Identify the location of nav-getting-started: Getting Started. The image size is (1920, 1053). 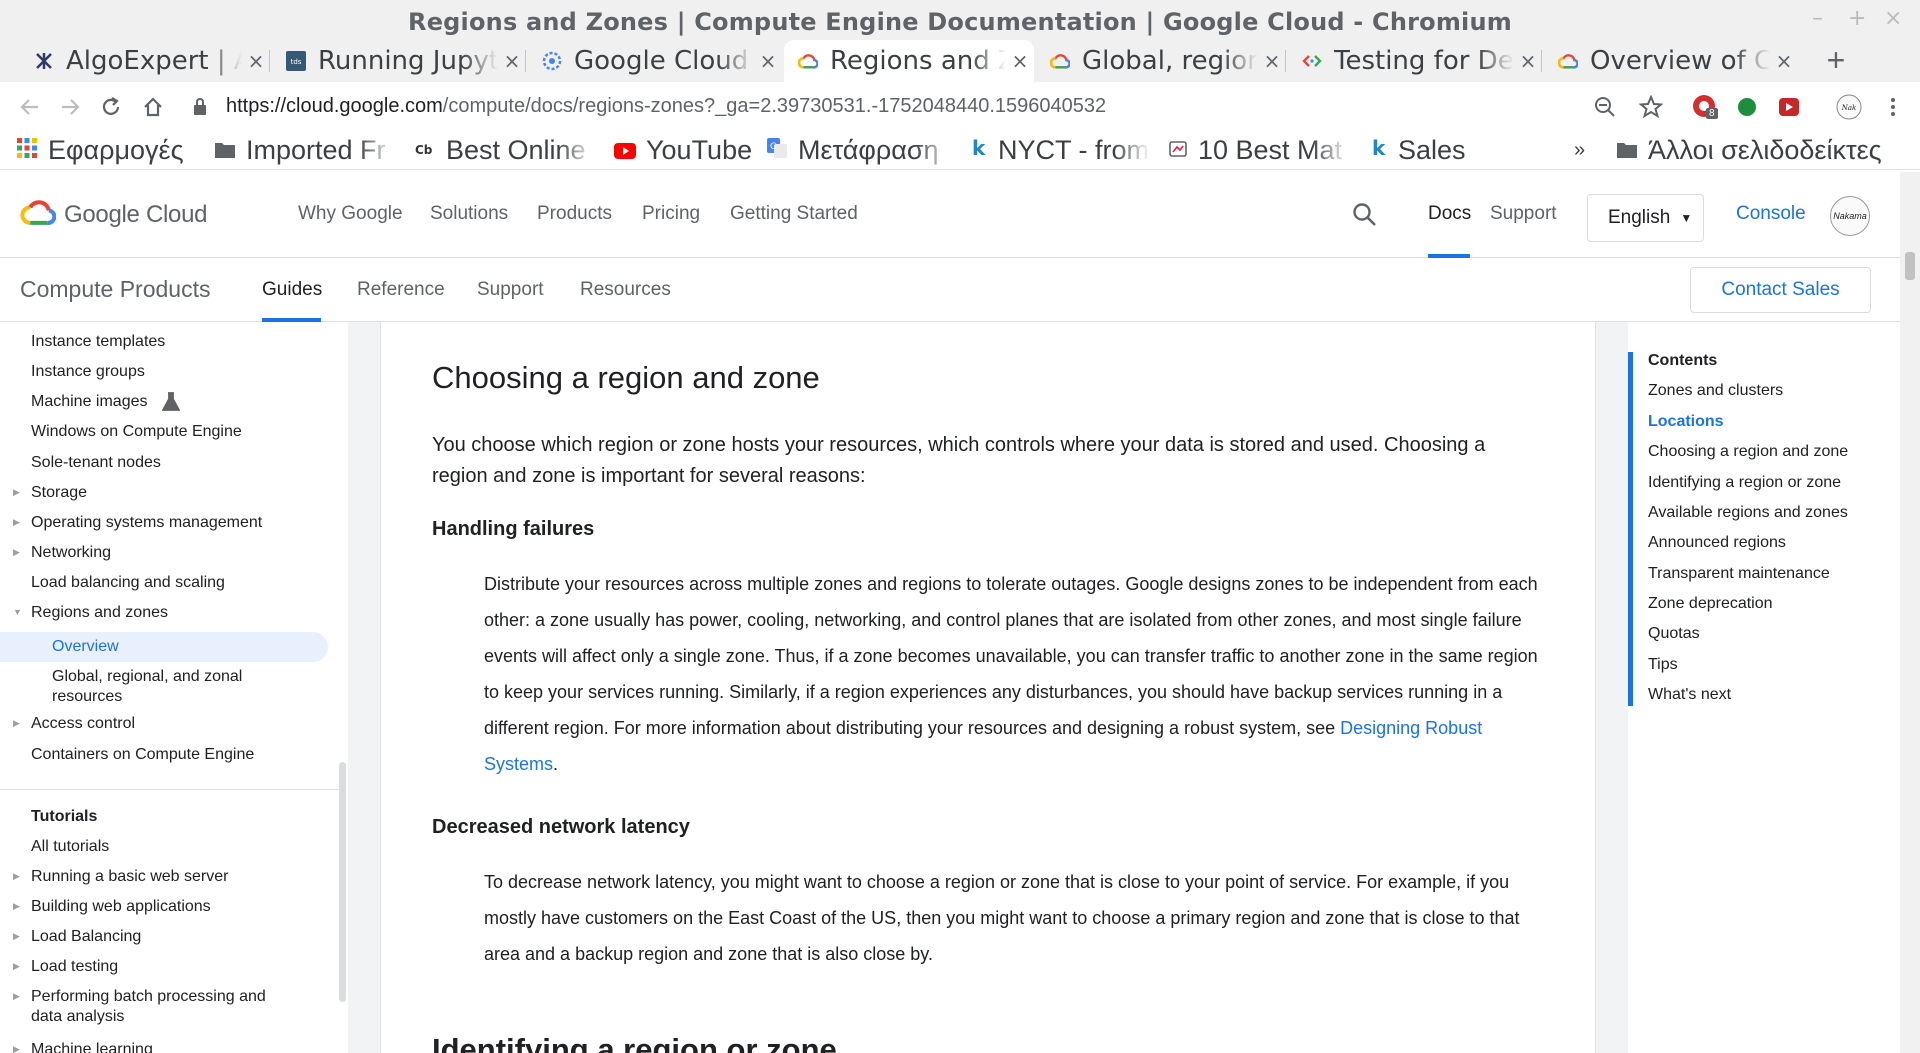
(794, 214).